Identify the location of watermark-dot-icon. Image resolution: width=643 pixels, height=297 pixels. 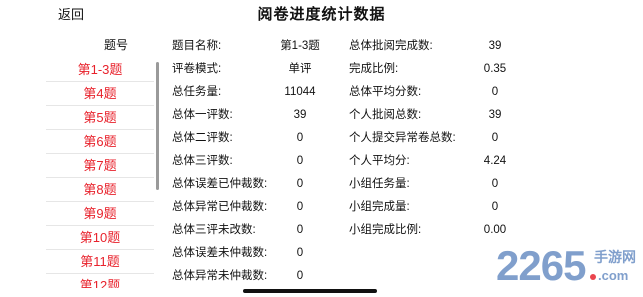
(593, 277).